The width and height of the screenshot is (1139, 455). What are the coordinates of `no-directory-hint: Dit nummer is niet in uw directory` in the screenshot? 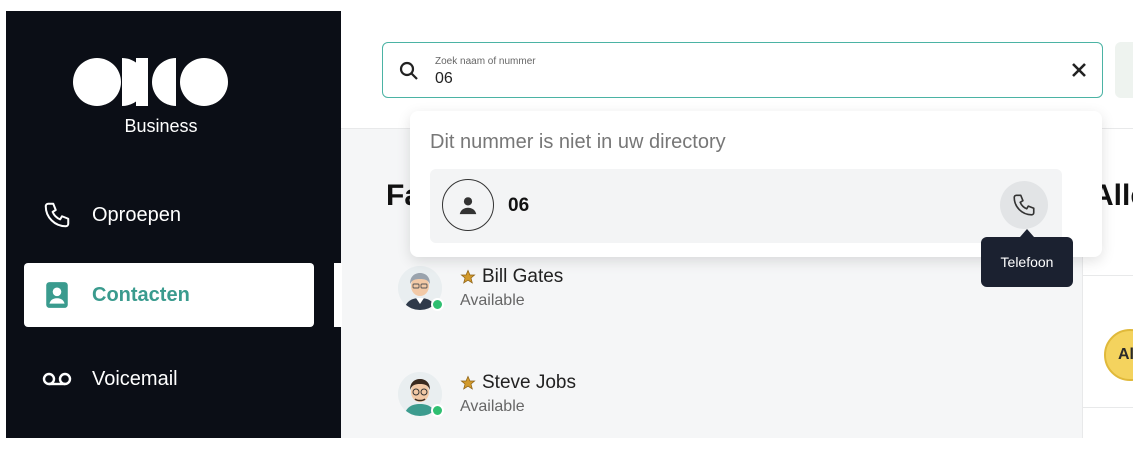 It's located at (578, 142).